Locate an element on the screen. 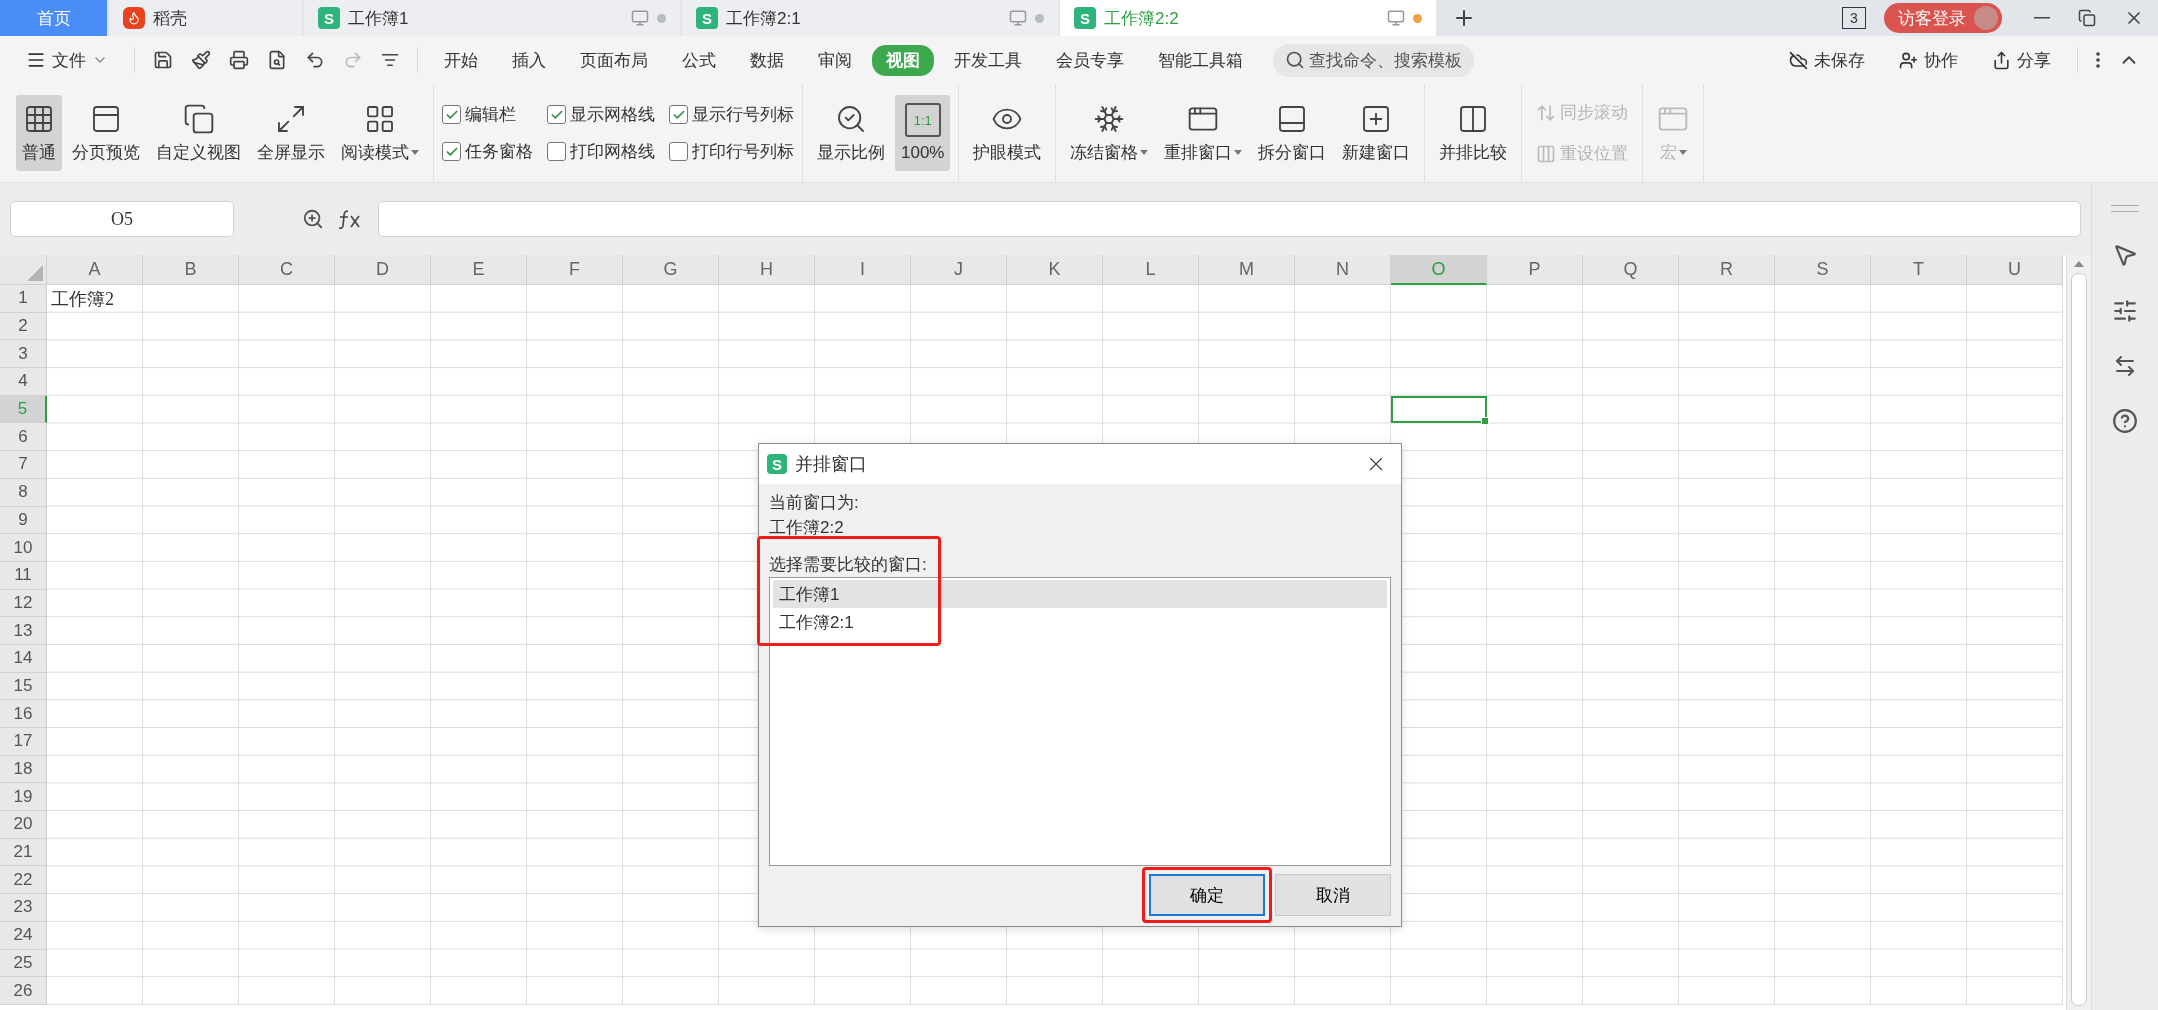  row-header: 4 is located at coordinates (23, 382).